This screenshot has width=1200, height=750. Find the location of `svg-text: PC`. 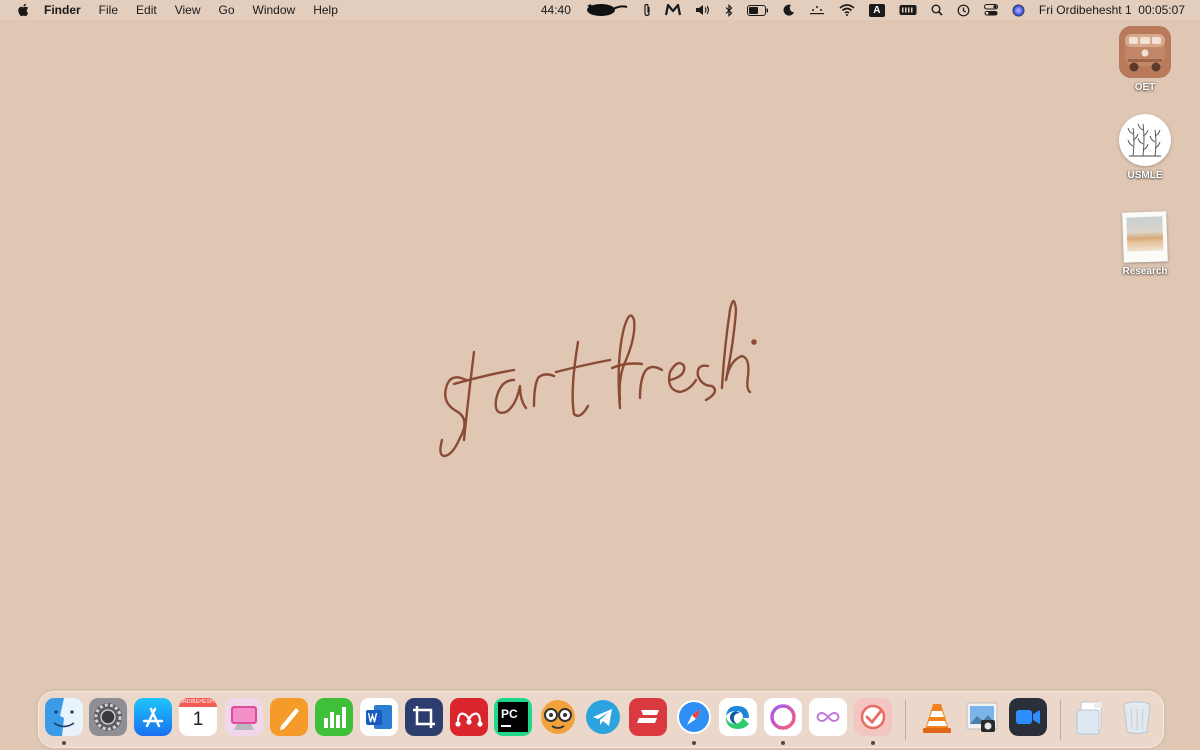

svg-text: PC is located at coordinates (509, 714).